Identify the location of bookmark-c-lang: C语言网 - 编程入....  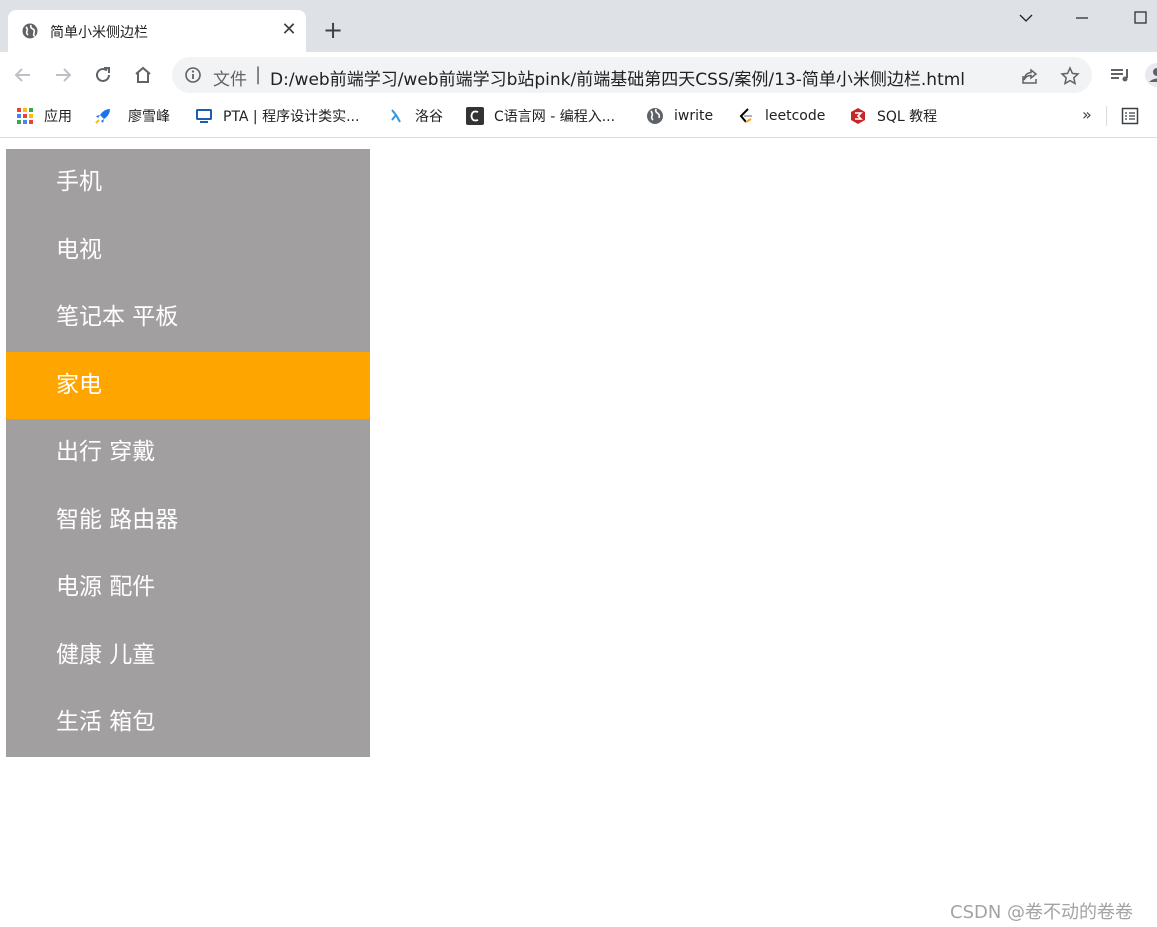
(540, 116).